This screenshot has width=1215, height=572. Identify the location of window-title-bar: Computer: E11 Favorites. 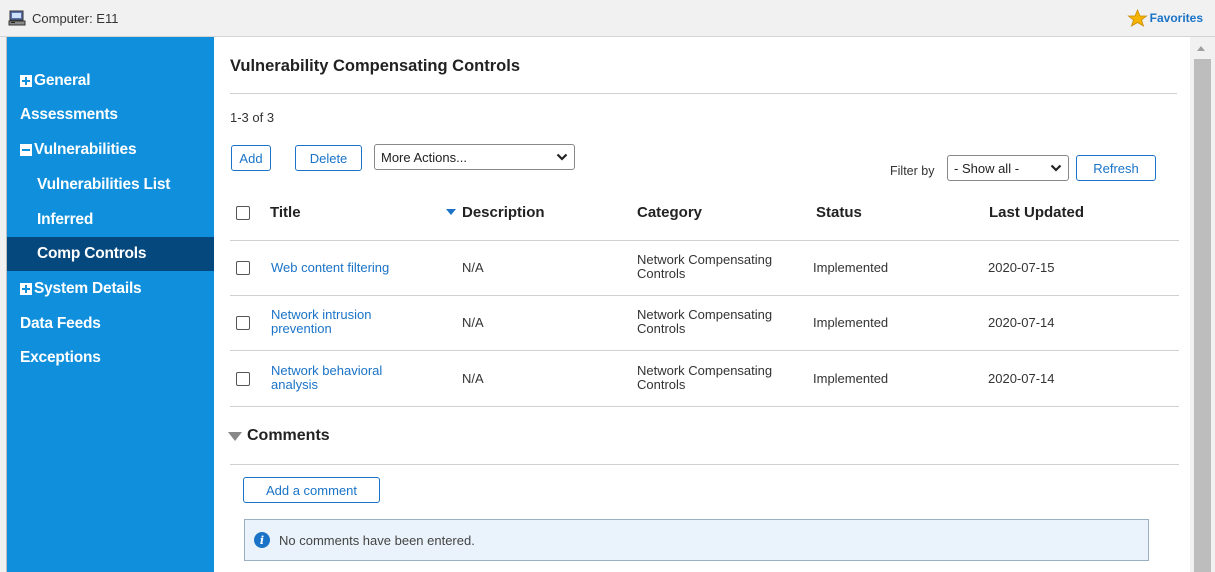
(607, 18).